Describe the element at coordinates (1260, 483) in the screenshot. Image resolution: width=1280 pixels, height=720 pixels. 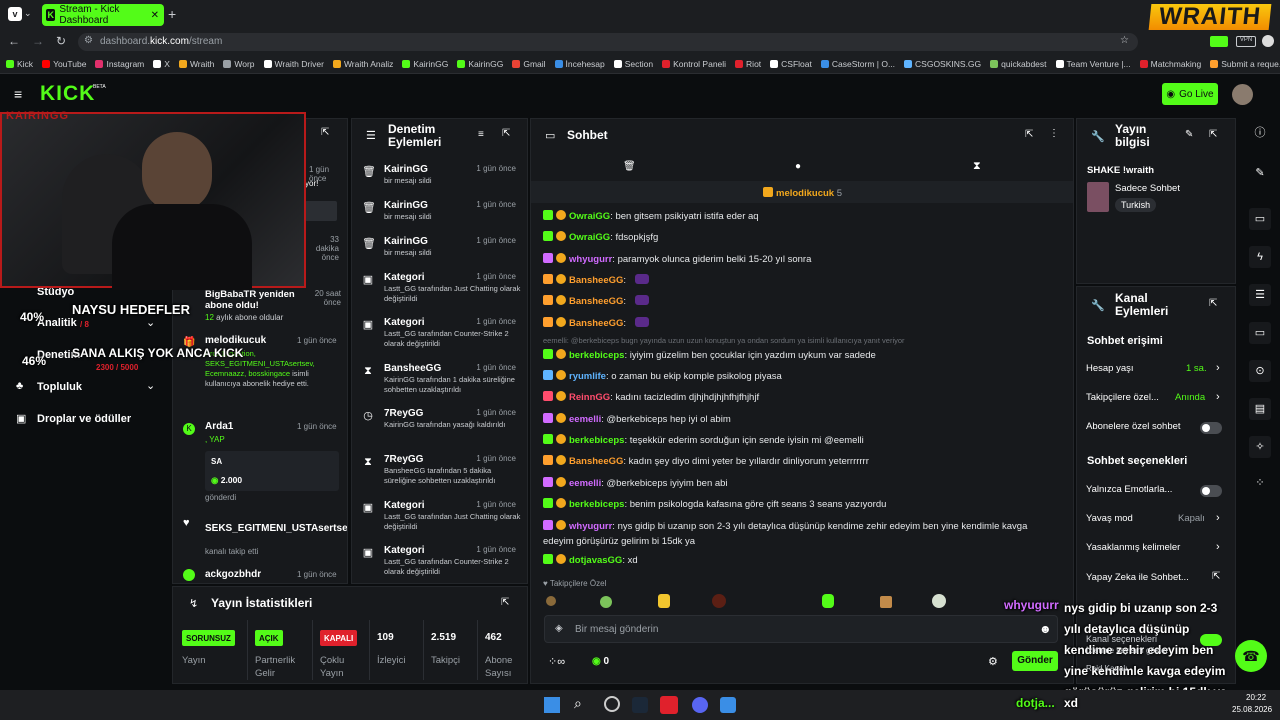
I see `community-icon: ⁘` at that location.